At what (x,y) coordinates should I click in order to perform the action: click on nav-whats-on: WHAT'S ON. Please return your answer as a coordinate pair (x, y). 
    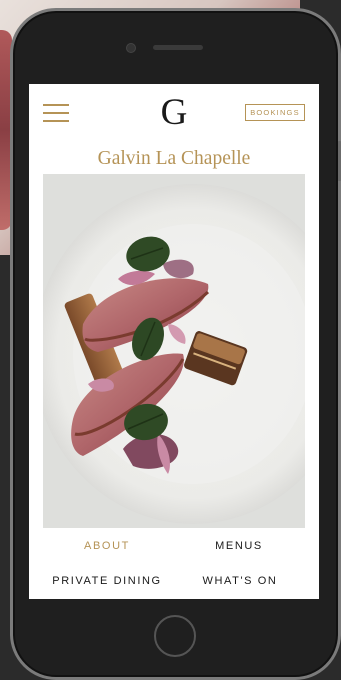
    Looking at the image, I should click on (240, 581).